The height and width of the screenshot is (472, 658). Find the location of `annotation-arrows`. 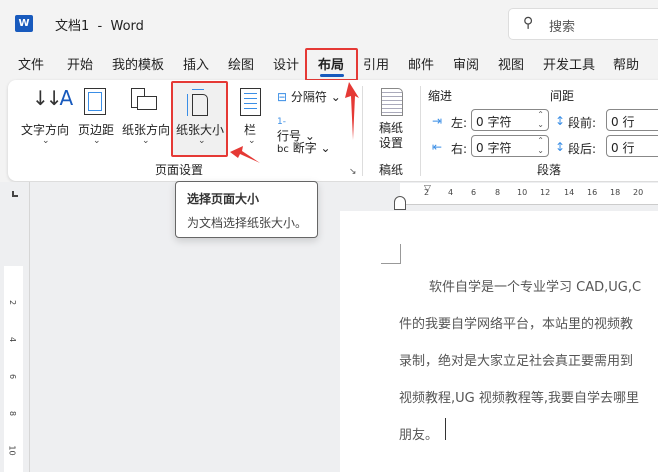

annotation-arrows is located at coordinates (294, 122).